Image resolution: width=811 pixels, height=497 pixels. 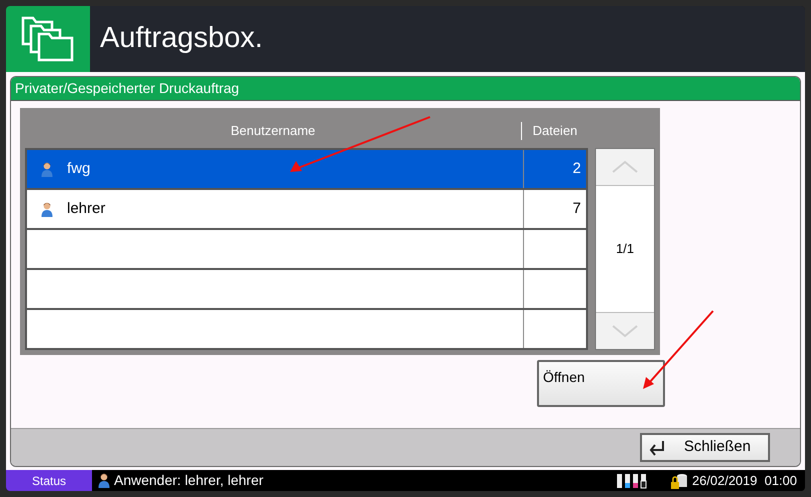 I want to click on chevron-up-icon, so click(x=625, y=167).